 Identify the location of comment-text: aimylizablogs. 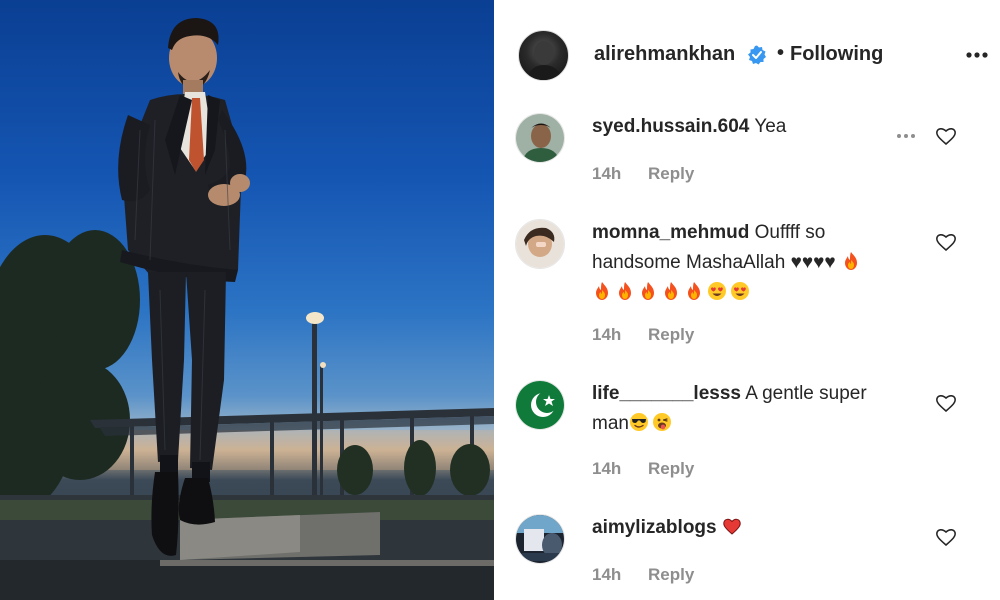
(747, 528).